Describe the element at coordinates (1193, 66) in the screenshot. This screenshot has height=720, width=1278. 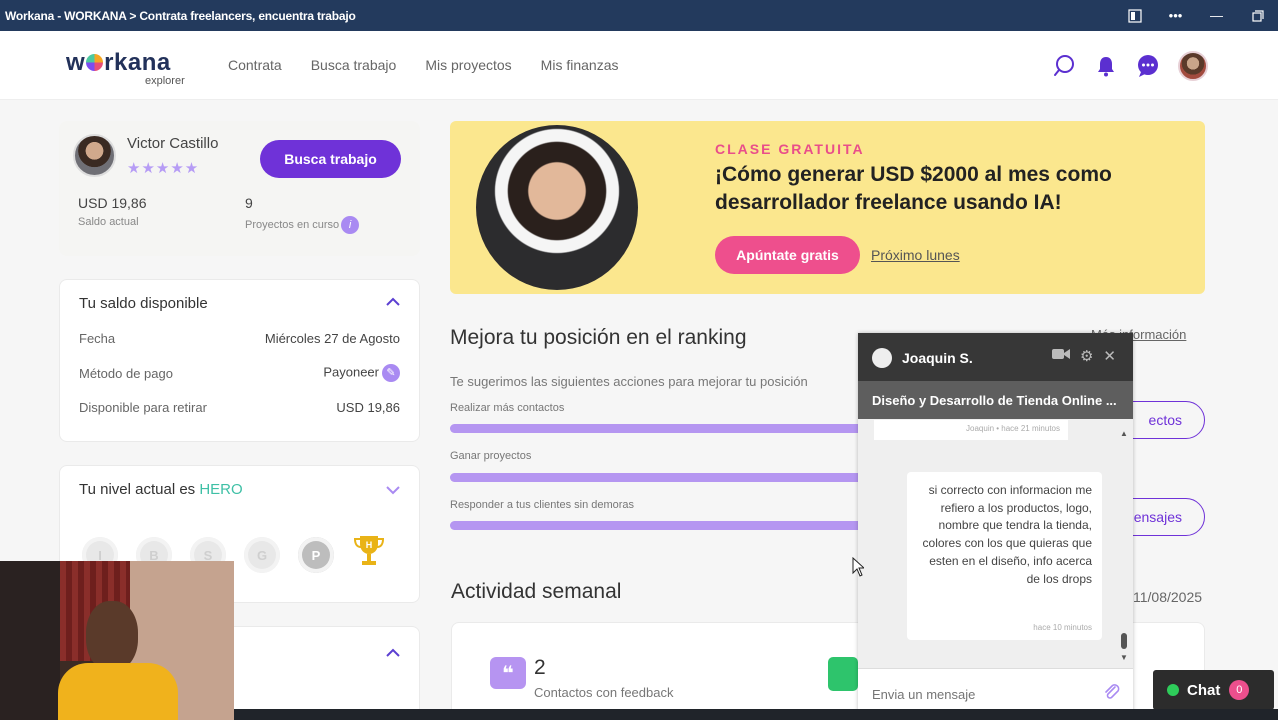
I see `user-avatar` at that location.